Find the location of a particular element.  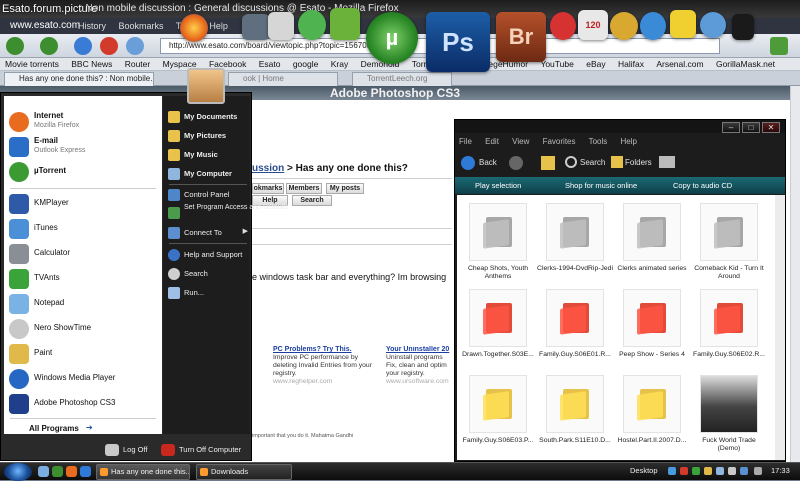

bookmark-item: BBC News is located at coordinates (91, 64).